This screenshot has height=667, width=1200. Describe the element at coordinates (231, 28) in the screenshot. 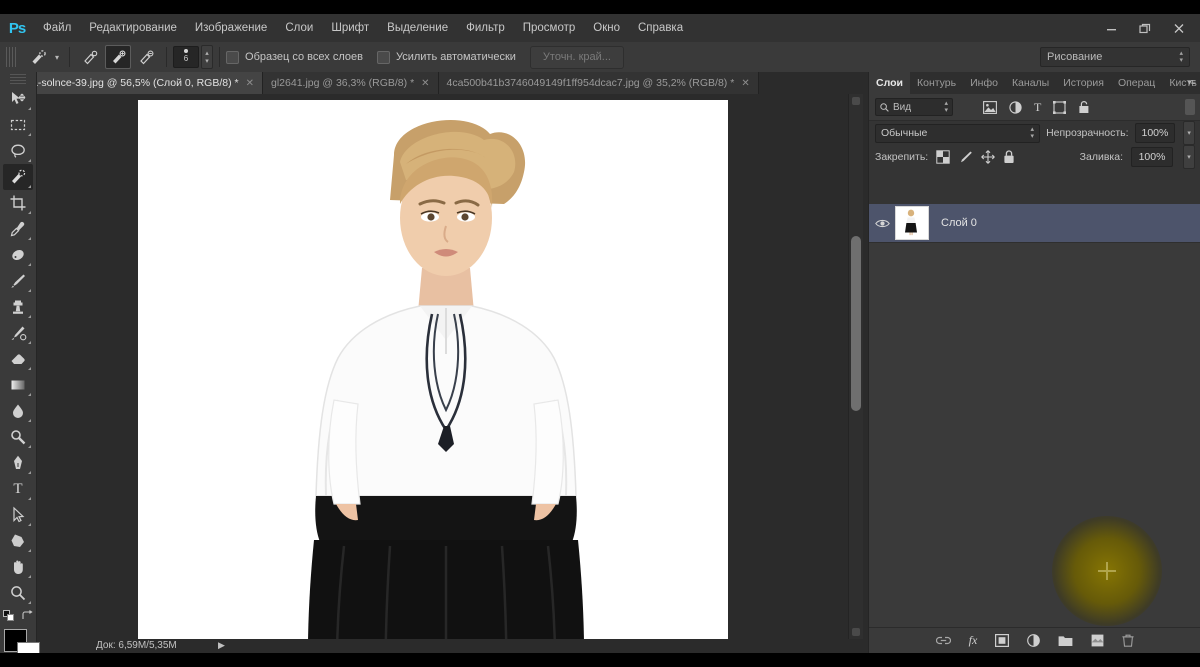

I see `menu-image: Изображение` at that location.